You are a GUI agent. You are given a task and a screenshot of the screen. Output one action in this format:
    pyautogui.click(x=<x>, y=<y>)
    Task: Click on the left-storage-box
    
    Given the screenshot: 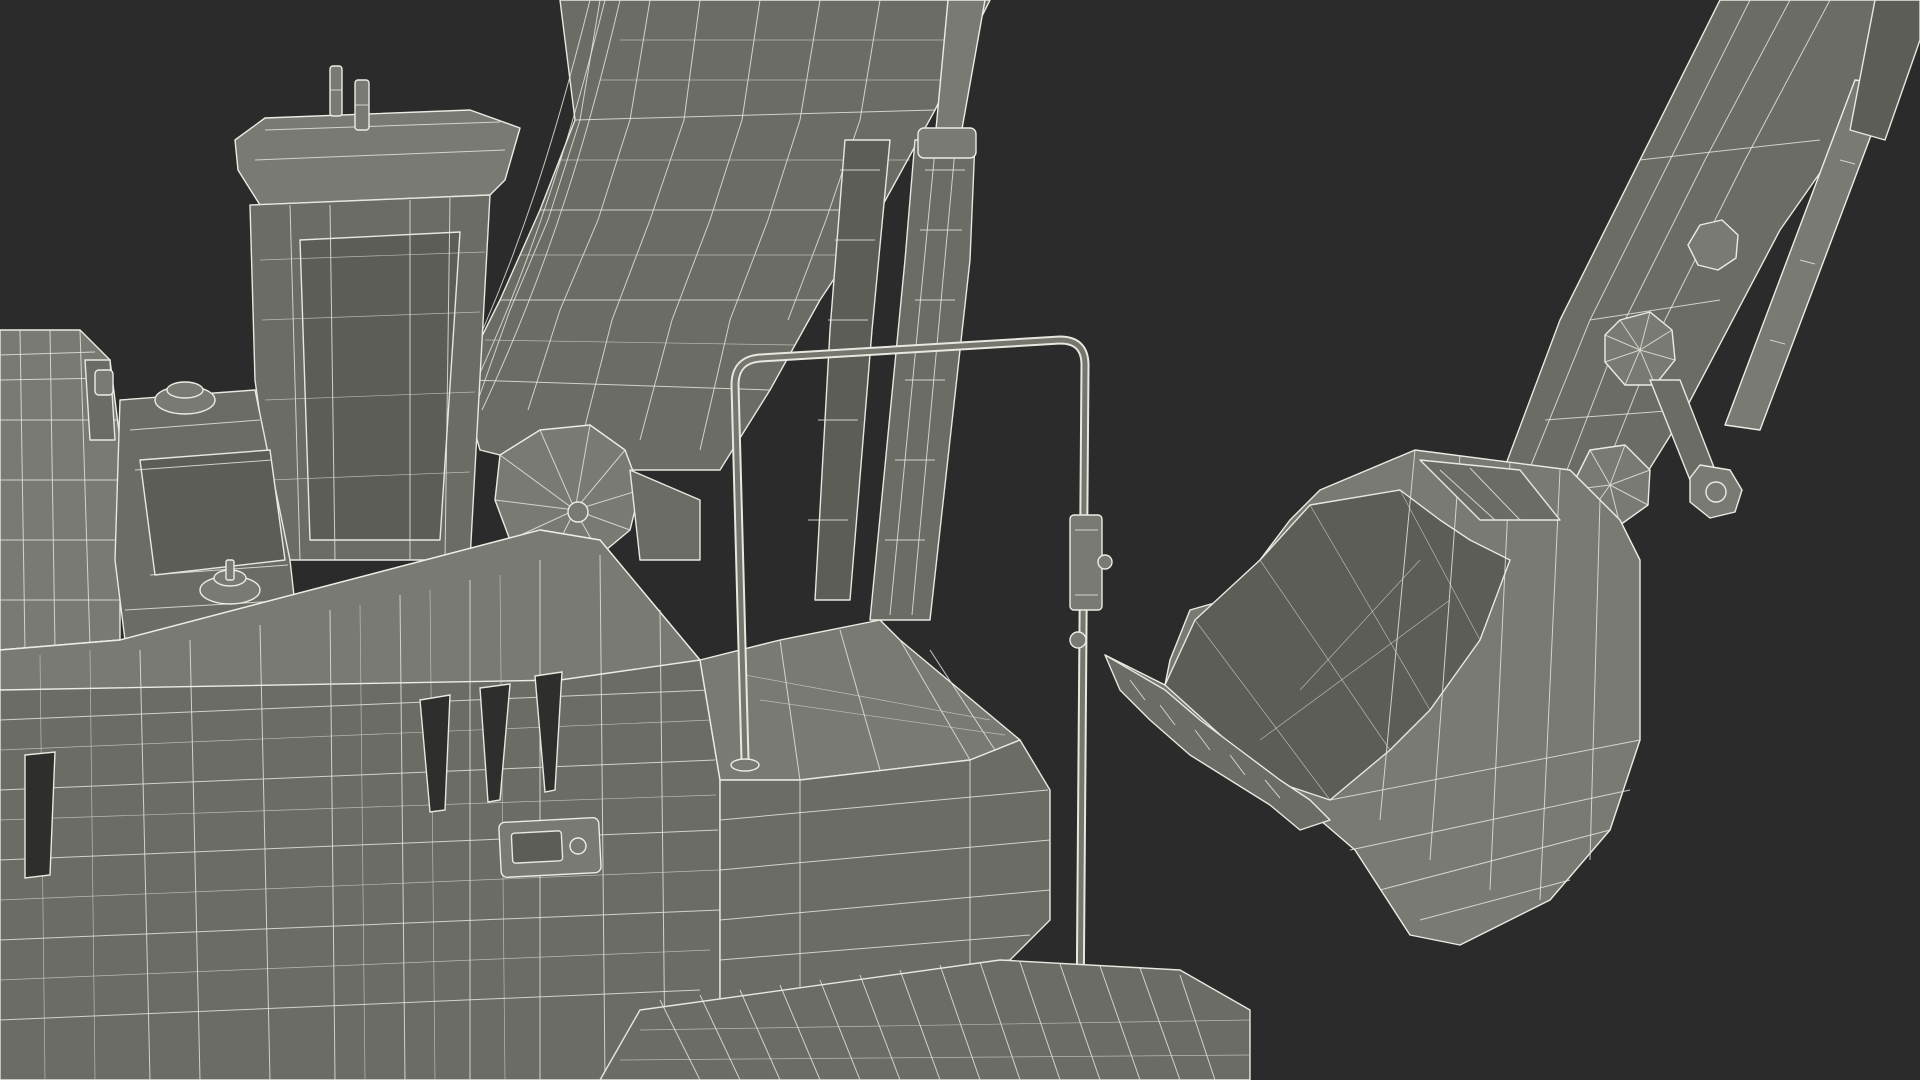 What is the action you would take?
    pyautogui.click(x=60, y=490)
    